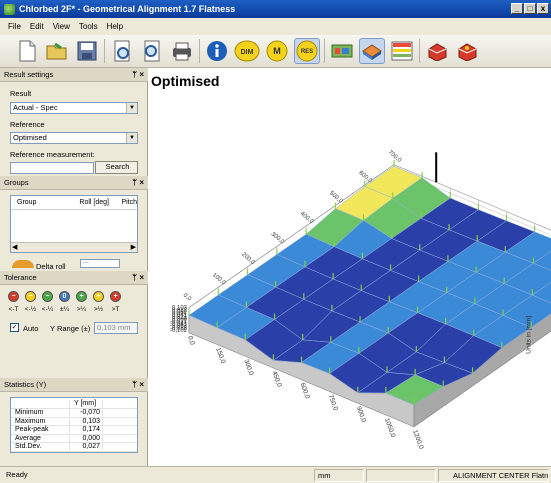 This screenshot has width=551, height=483. What do you see at coordinates (74, 247) in the screenshot?
I see `horizontal-scrollbar: ◀ ▶` at bounding box center [74, 247].